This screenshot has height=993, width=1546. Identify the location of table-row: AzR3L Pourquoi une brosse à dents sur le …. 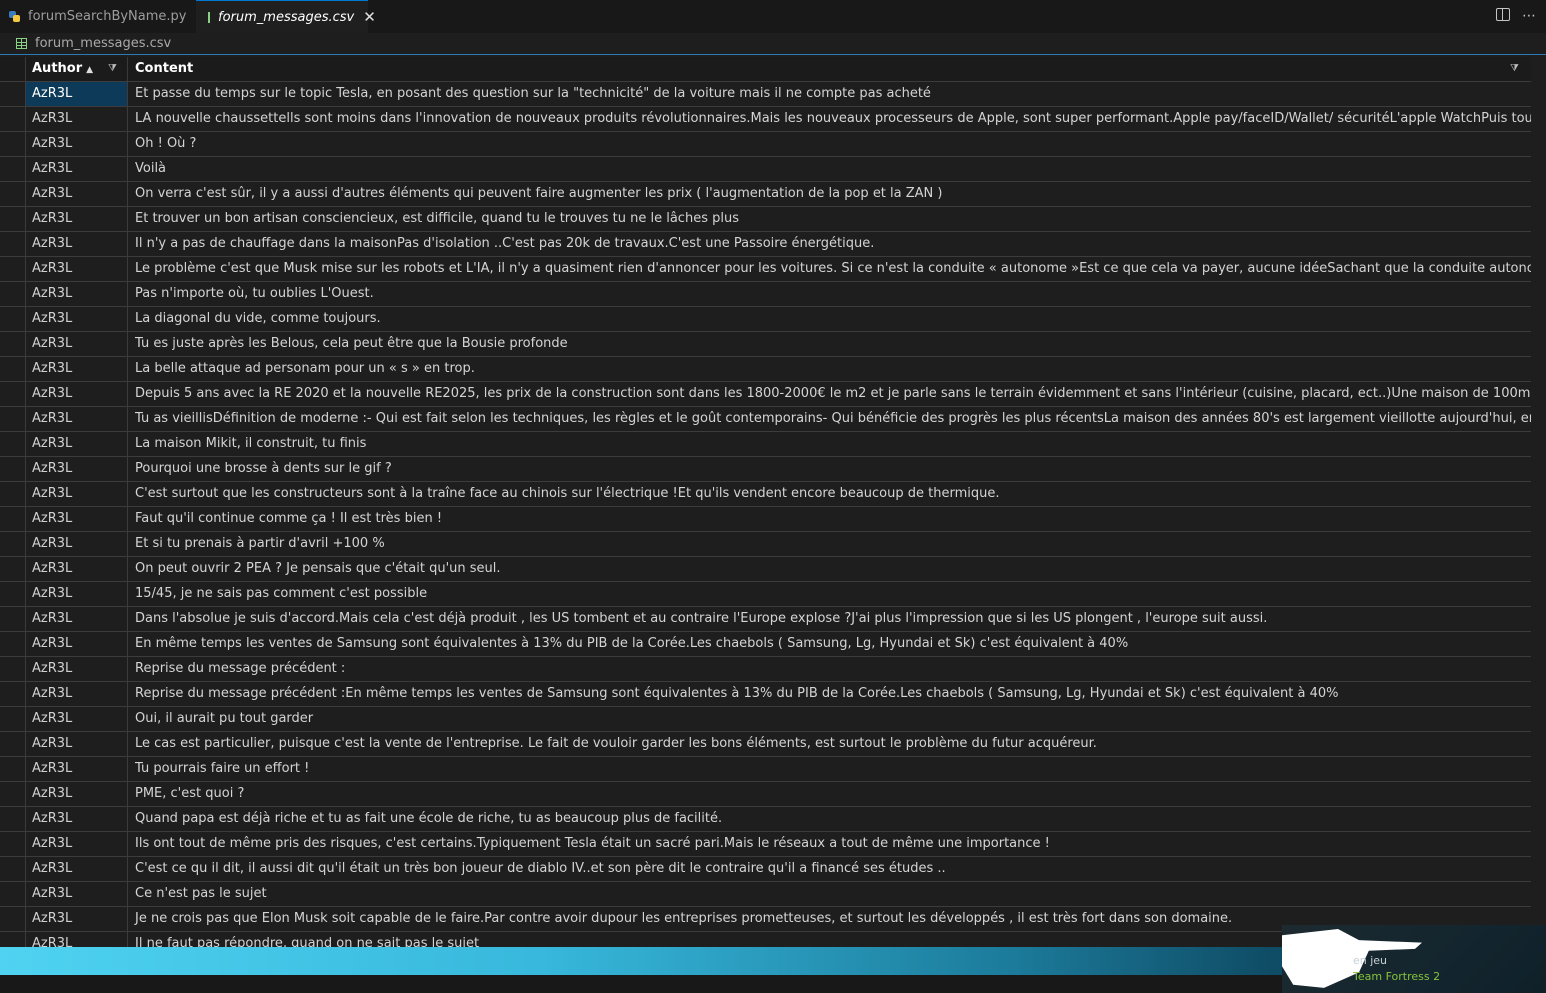
(765, 468).